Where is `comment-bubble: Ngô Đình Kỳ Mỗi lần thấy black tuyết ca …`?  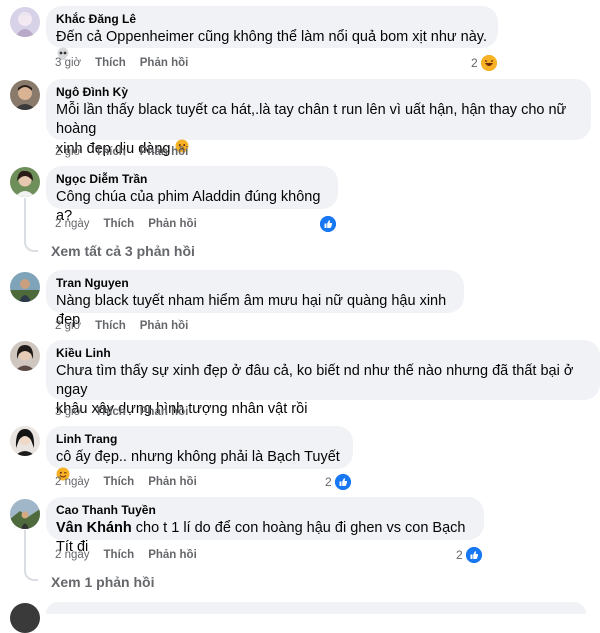
comment-bubble: Ngô Đình Kỳ Mỗi lần thấy black tuyết ca … is located at coordinates (318, 118).